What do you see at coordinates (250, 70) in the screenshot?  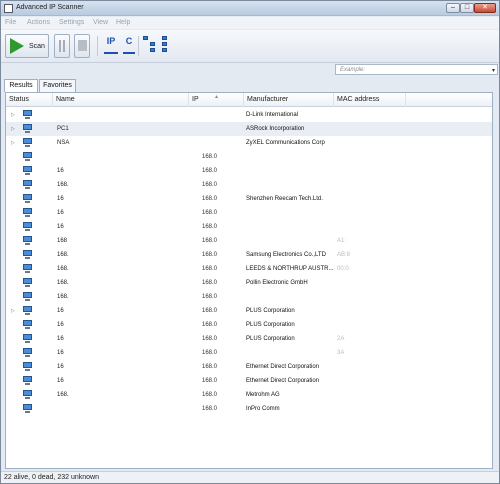 I see `search-row: Example: ▾` at bounding box center [250, 70].